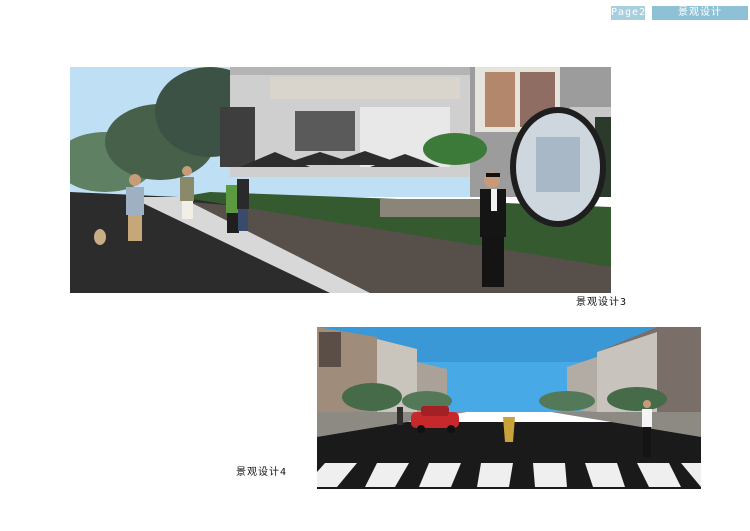 The image size is (750, 531). What do you see at coordinates (262, 472) in the screenshot?
I see `figure-caption-4: 景观设计4` at bounding box center [262, 472].